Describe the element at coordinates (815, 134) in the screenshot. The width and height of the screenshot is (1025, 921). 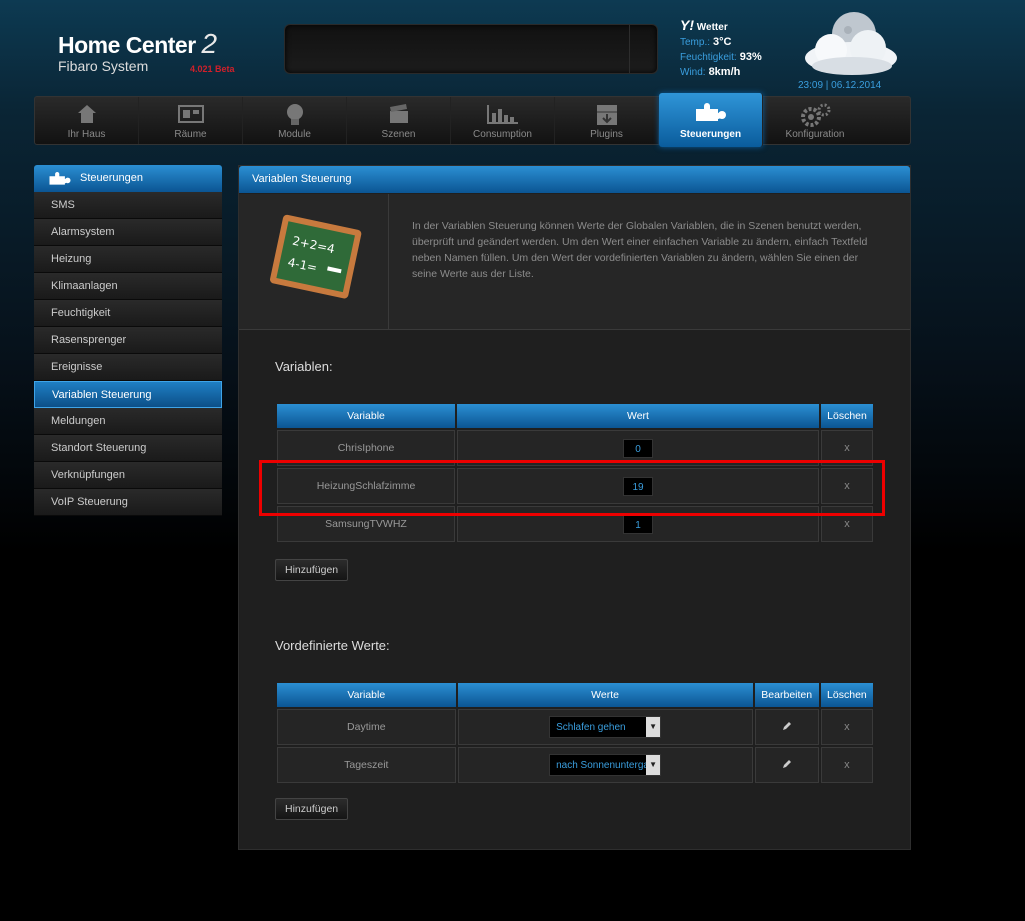
I see `nav-label: Konfiguration` at that location.